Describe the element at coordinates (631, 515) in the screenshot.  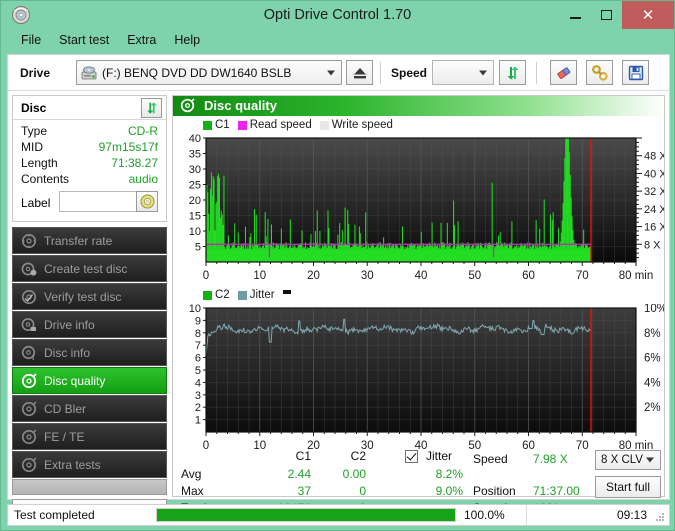
I see `elapsed-time: 09:13` at that location.